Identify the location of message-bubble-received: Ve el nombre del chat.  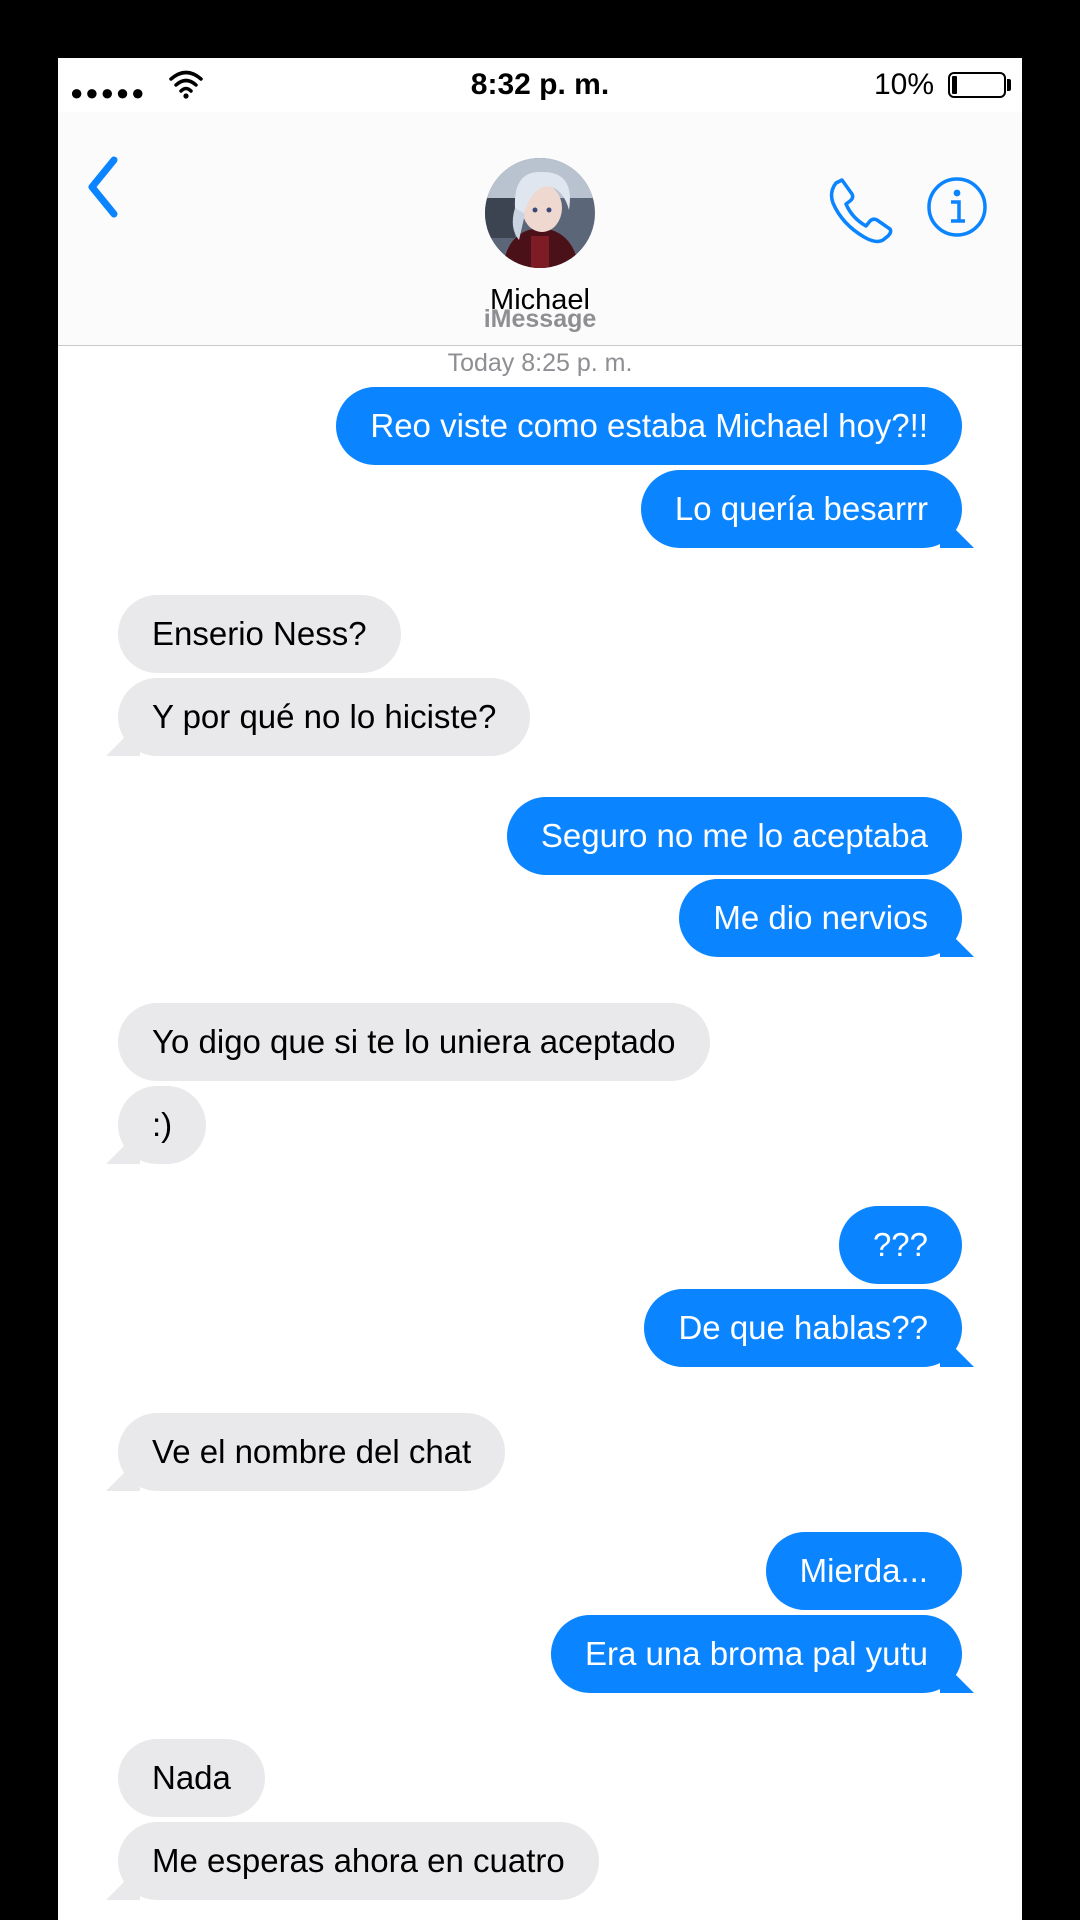
(312, 1452).